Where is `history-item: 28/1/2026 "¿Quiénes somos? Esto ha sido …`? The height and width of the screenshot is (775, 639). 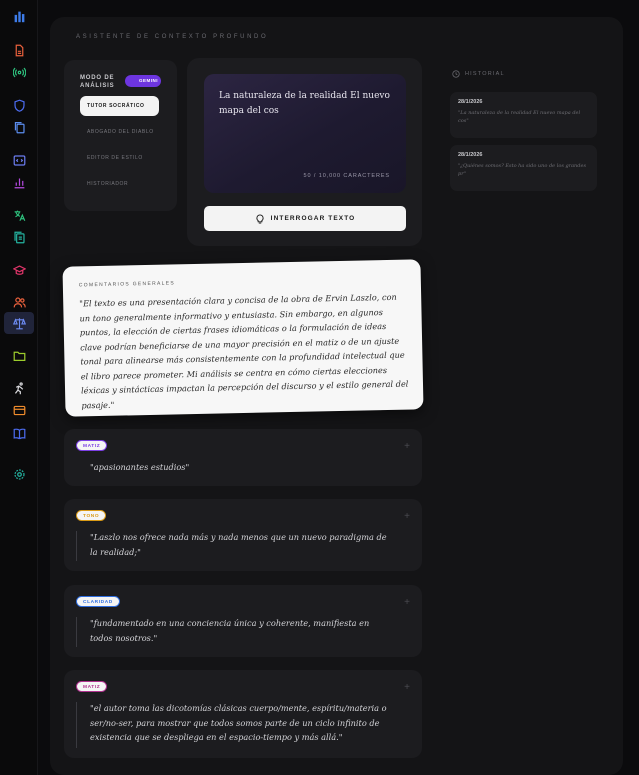
history-item: 28/1/2026 "¿Quiénes somos? Esto ha sido … is located at coordinates (523, 168).